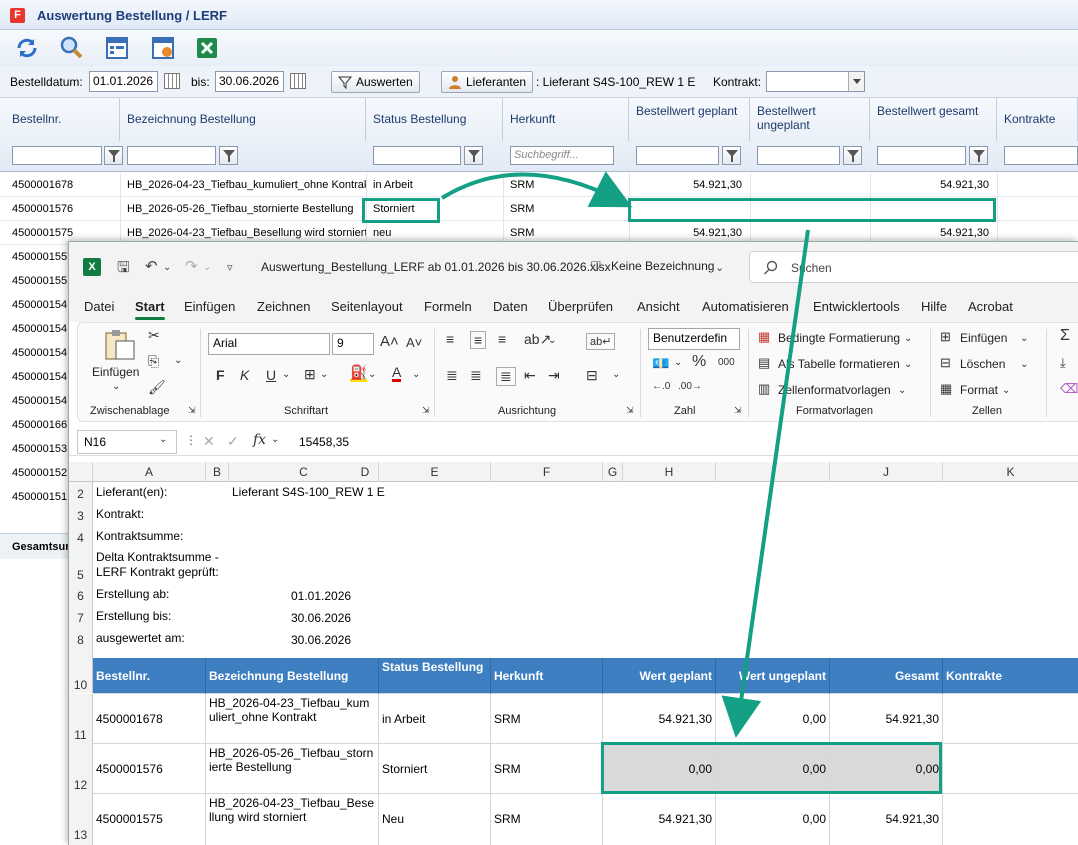 This screenshot has height=845, width=1078. Describe the element at coordinates (1010, 676) in the screenshot. I see `table-header-kontrakte: Kontrakte` at that location.